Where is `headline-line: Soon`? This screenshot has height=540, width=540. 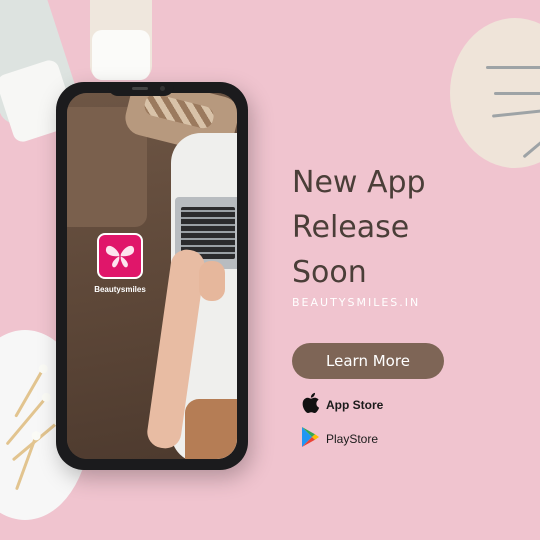
headline-line: Soon is located at coordinates (329, 272).